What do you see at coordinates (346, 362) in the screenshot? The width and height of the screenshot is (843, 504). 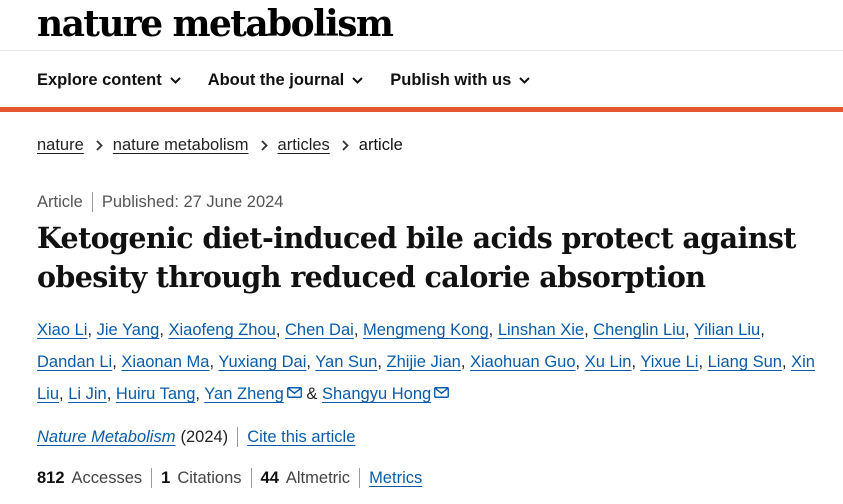 I see `author-link: Yan Sun` at bounding box center [346, 362].